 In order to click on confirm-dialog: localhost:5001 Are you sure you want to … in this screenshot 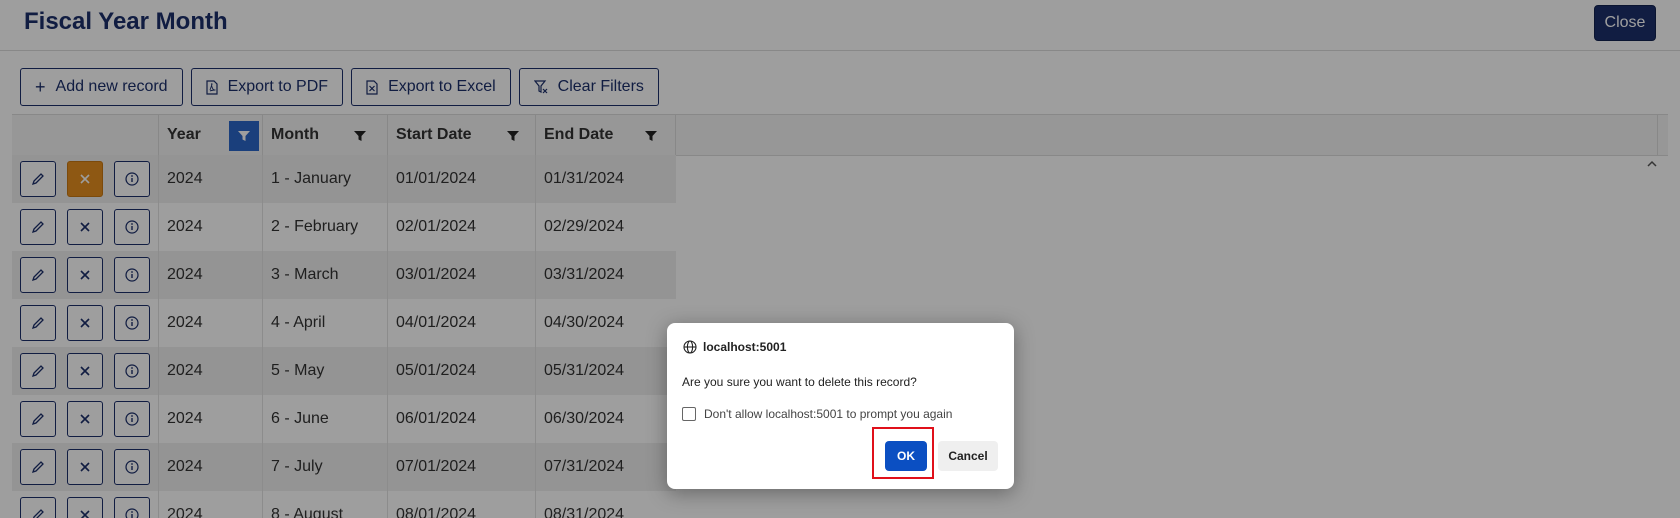, I will do `click(840, 406)`.